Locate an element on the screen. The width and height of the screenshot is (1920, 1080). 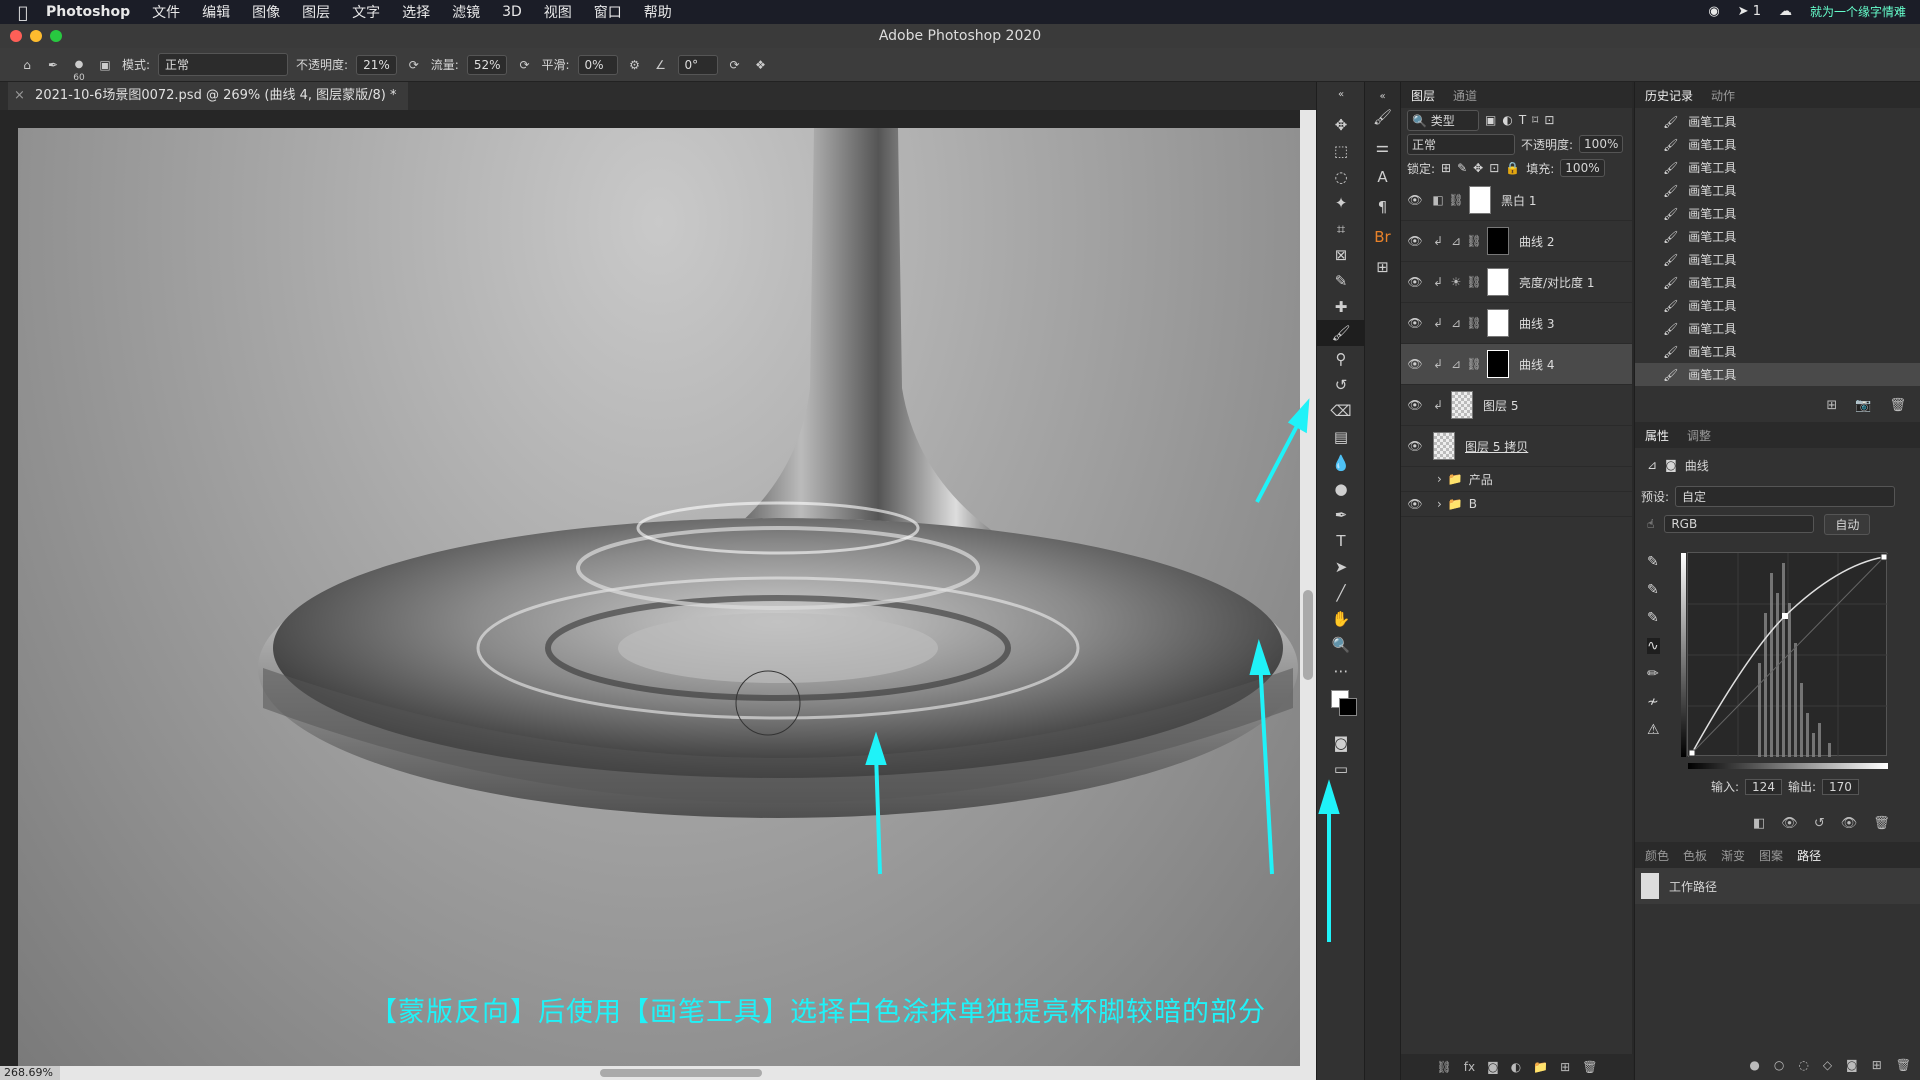
tab-layers: 图层 is located at coordinates (1423, 95).